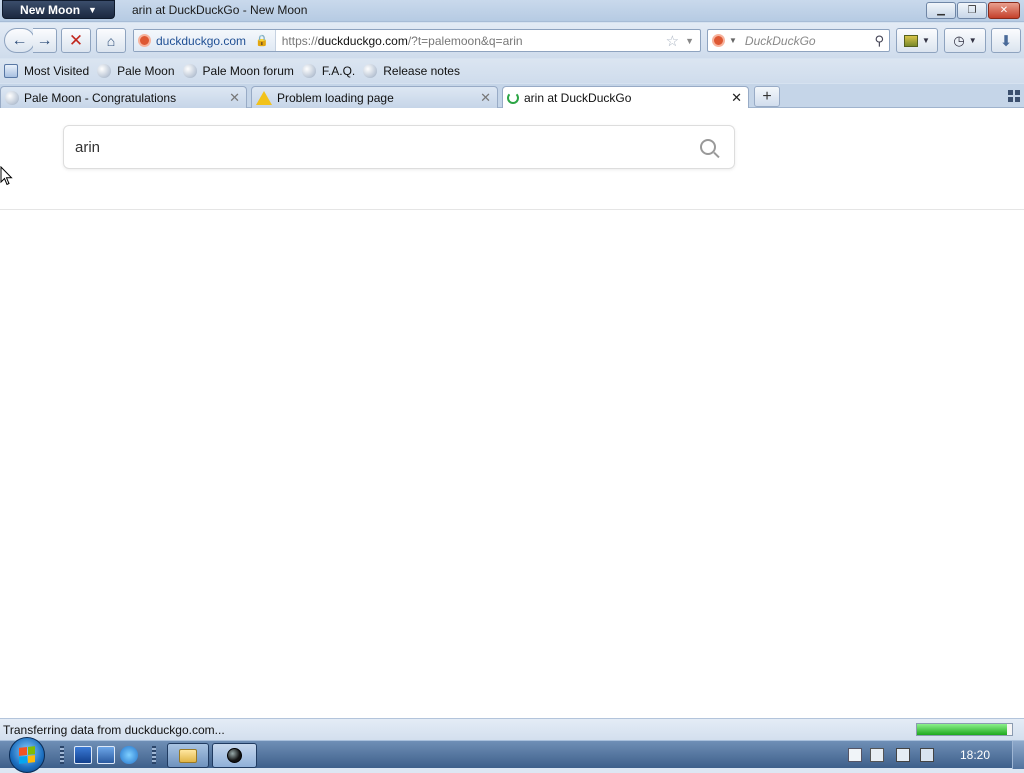 This screenshot has width=1024, height=773. Describe the element at coordinates (144, 40) in the screenshot. I see `duckduckgo-favicon-icon` at that location.